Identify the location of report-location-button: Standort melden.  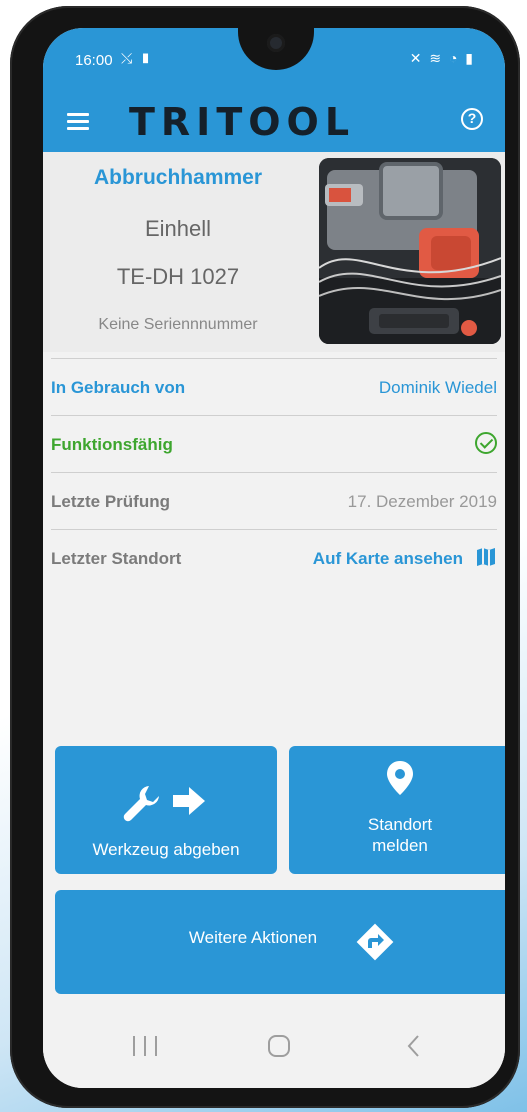
(397, 810).